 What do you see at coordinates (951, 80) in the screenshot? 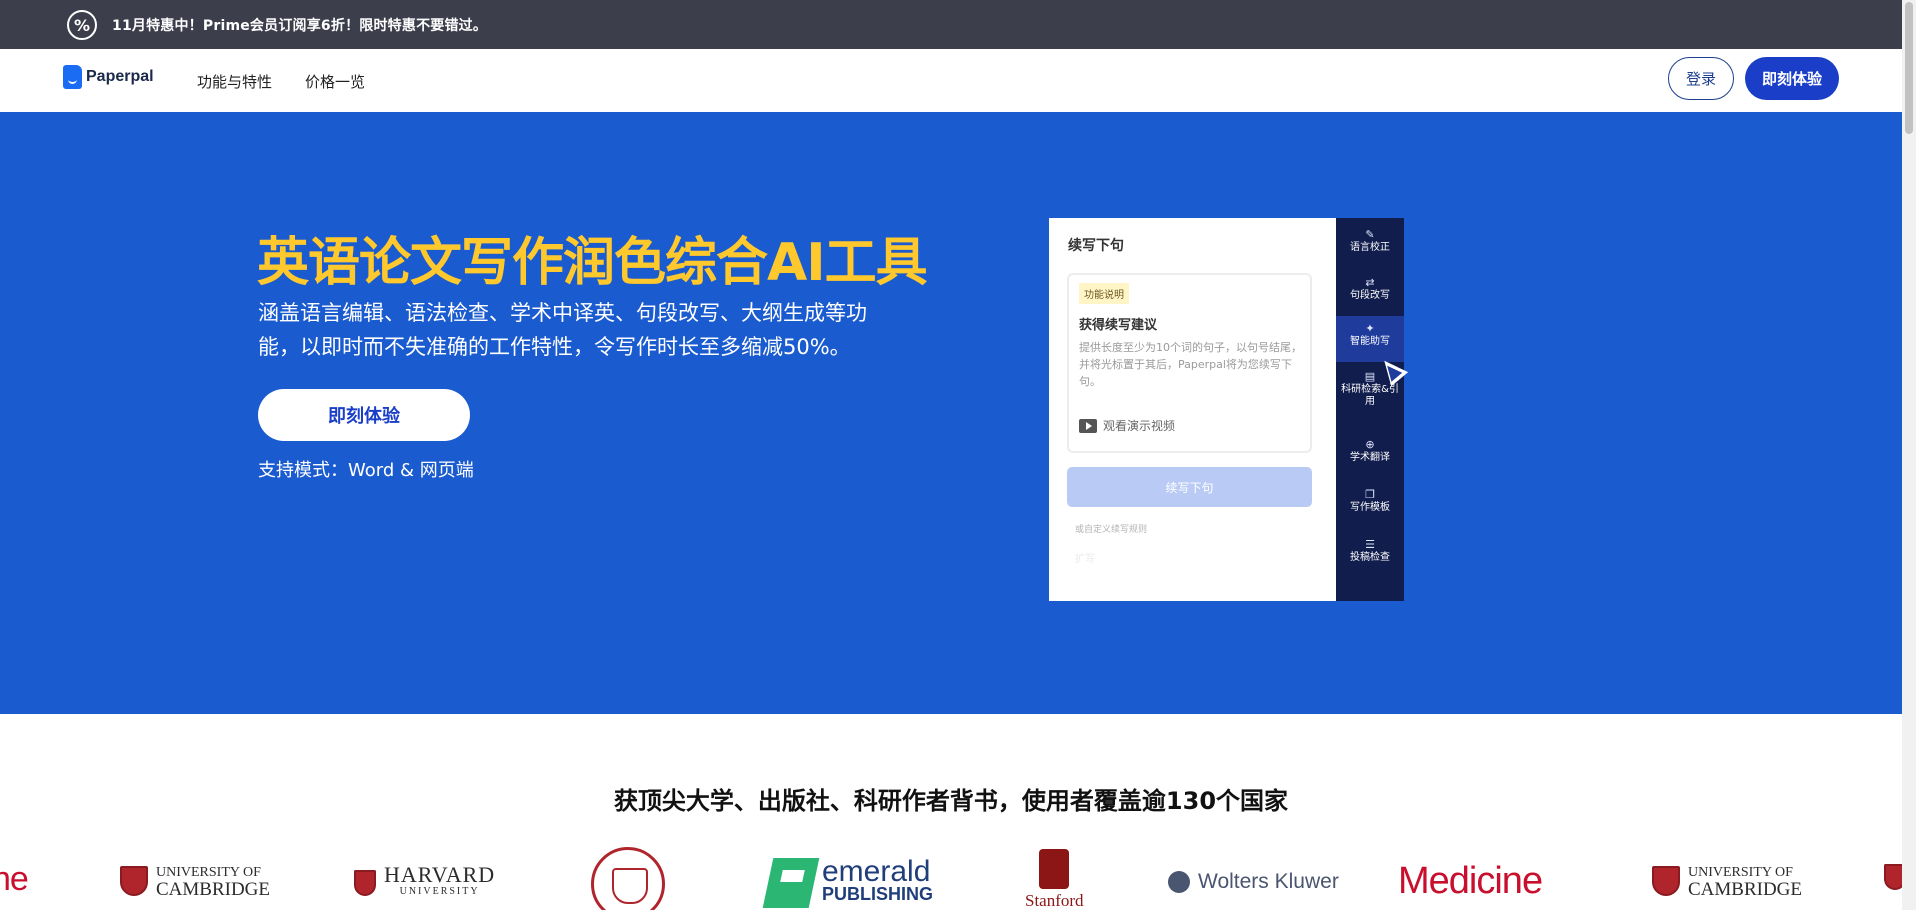
I see `site-header: Paperpal 功能与特性 价格一览 登录 即刻体验` at bounding box center [951, 80].